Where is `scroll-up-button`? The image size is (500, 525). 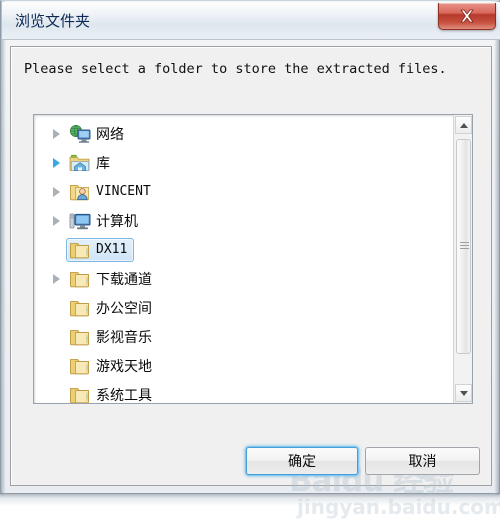
scroll-up-button is located at coordinates (463, 125).